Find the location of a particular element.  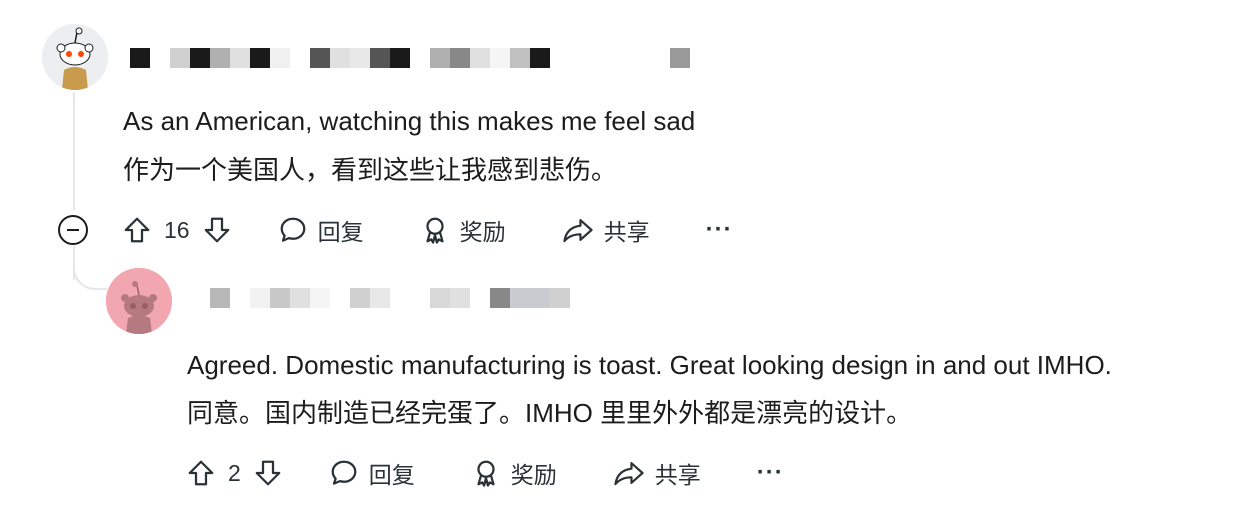

vote-count: 16 is located at coordinates (177, 229).